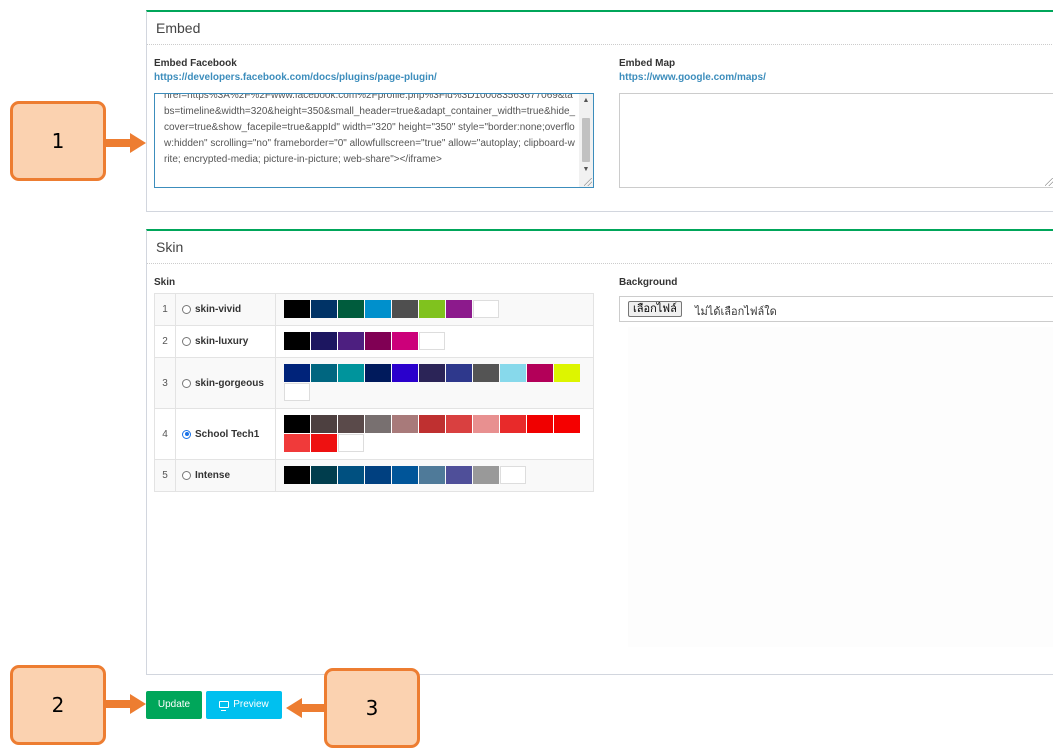 This screenshot has width=1053, height=748. Describe the element at coordinates (195, 63) in the screenshot. I see `embed-facebook-label: Embed Facebook` at that location.